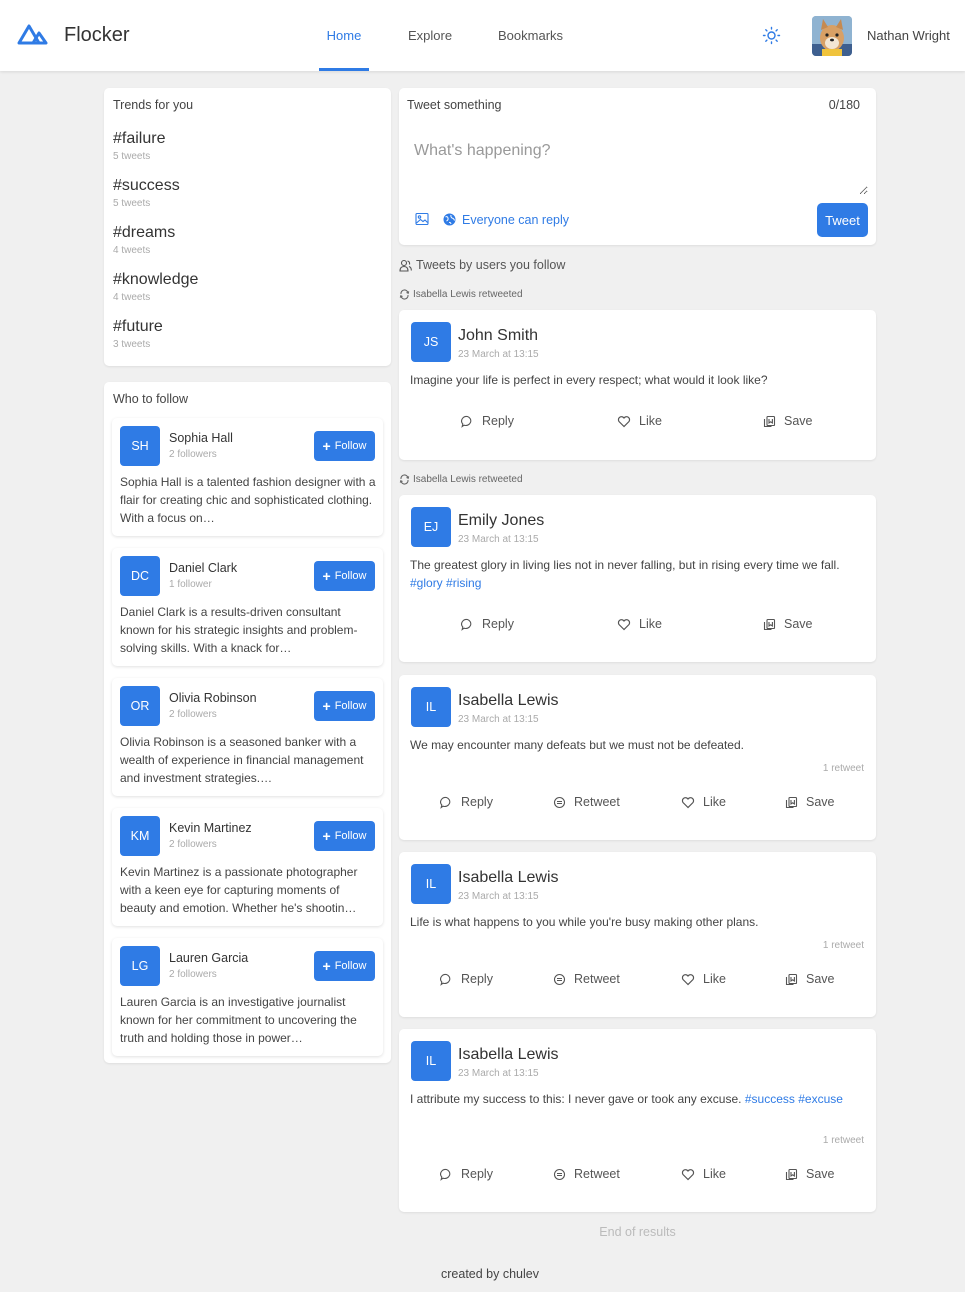 This screenshot has width=965, height=1292. I want to click on trend-tag: #dreams, so click(144, 233).